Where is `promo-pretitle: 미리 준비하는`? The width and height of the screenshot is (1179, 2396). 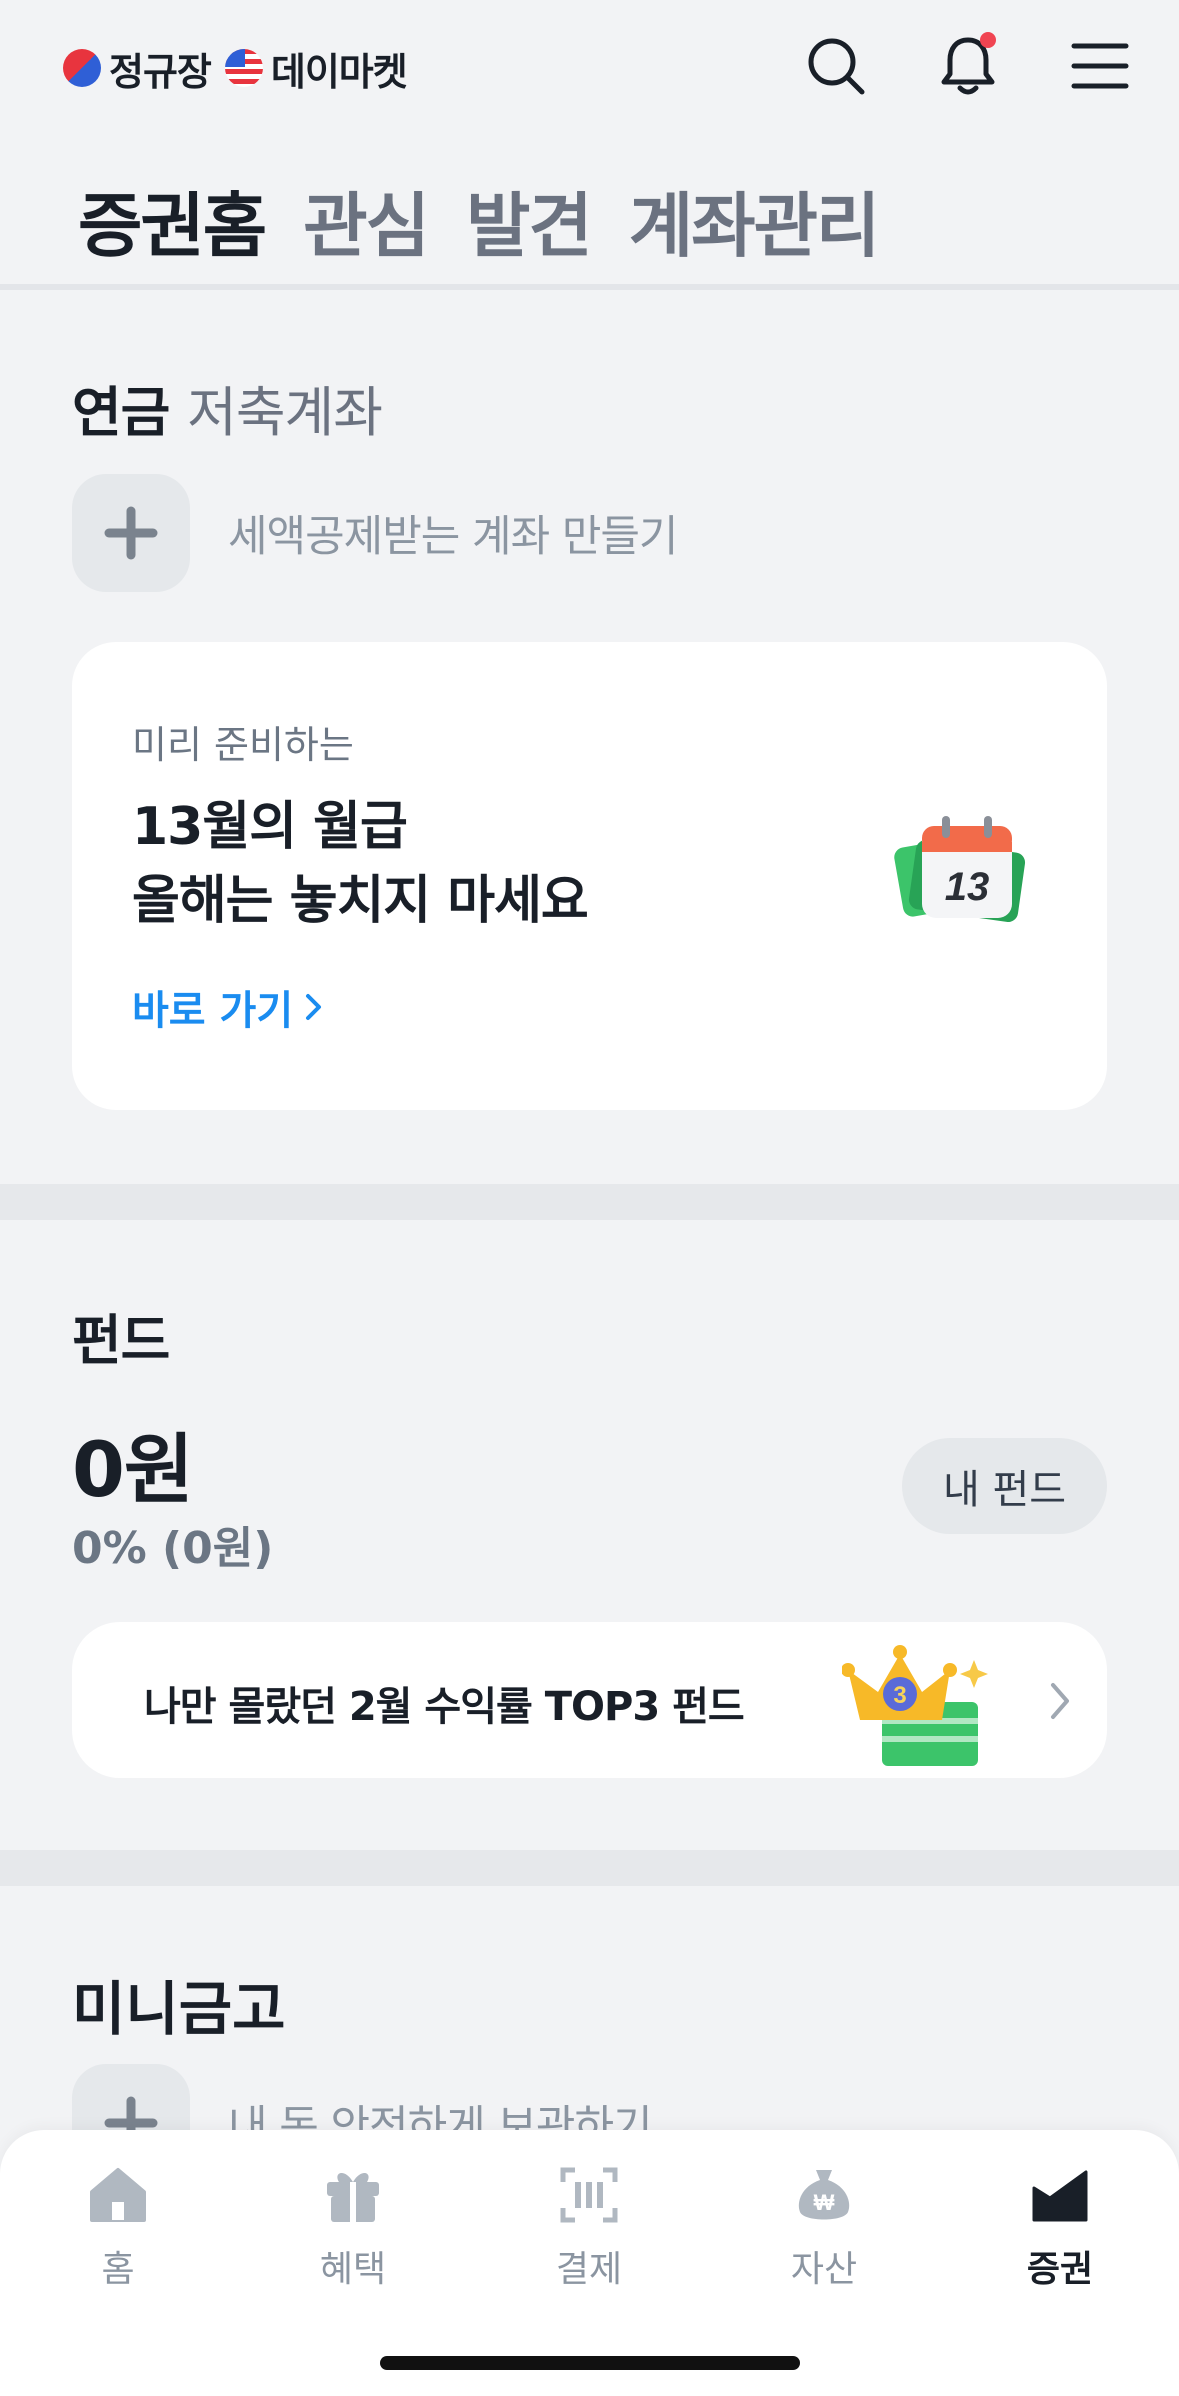 promo-pretitle: 미리 준비하는 is located at coordinates (243, 745).